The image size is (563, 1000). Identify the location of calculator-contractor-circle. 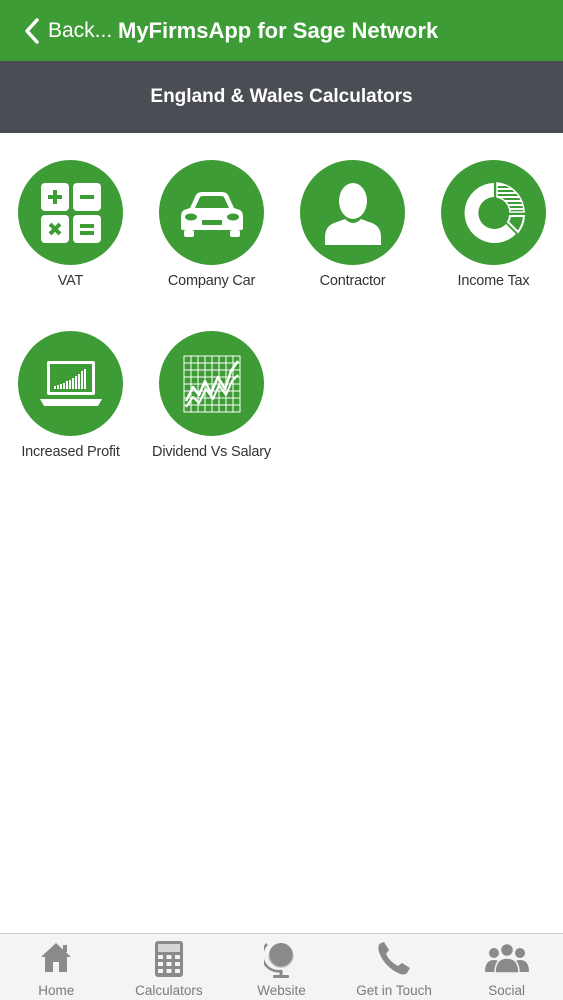
(352, 212).